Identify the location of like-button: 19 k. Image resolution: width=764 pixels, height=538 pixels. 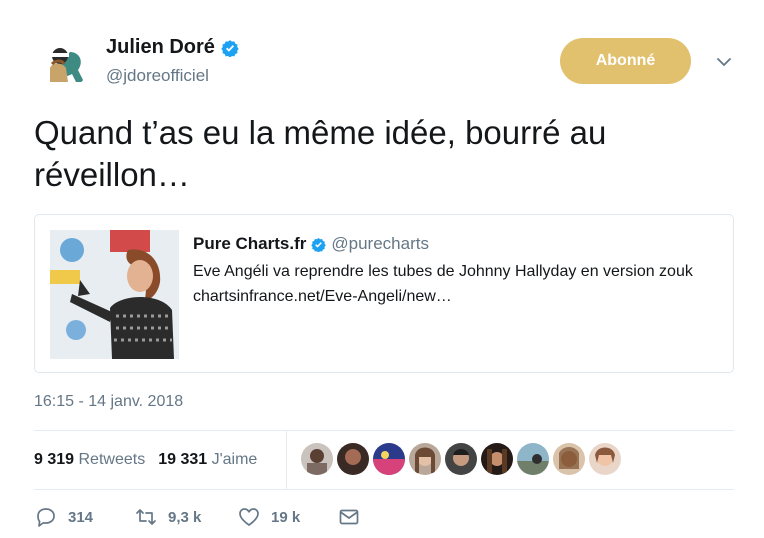
(287, 517).